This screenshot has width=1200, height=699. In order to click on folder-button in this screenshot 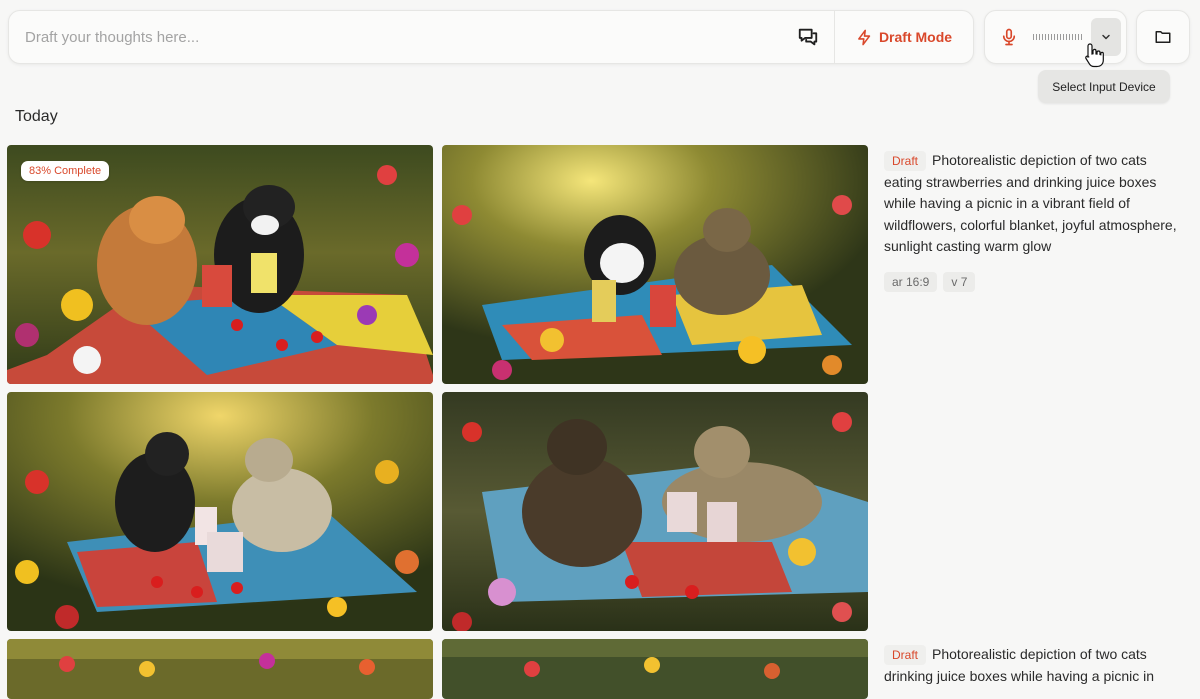, I will do `click(1163, 37)`.